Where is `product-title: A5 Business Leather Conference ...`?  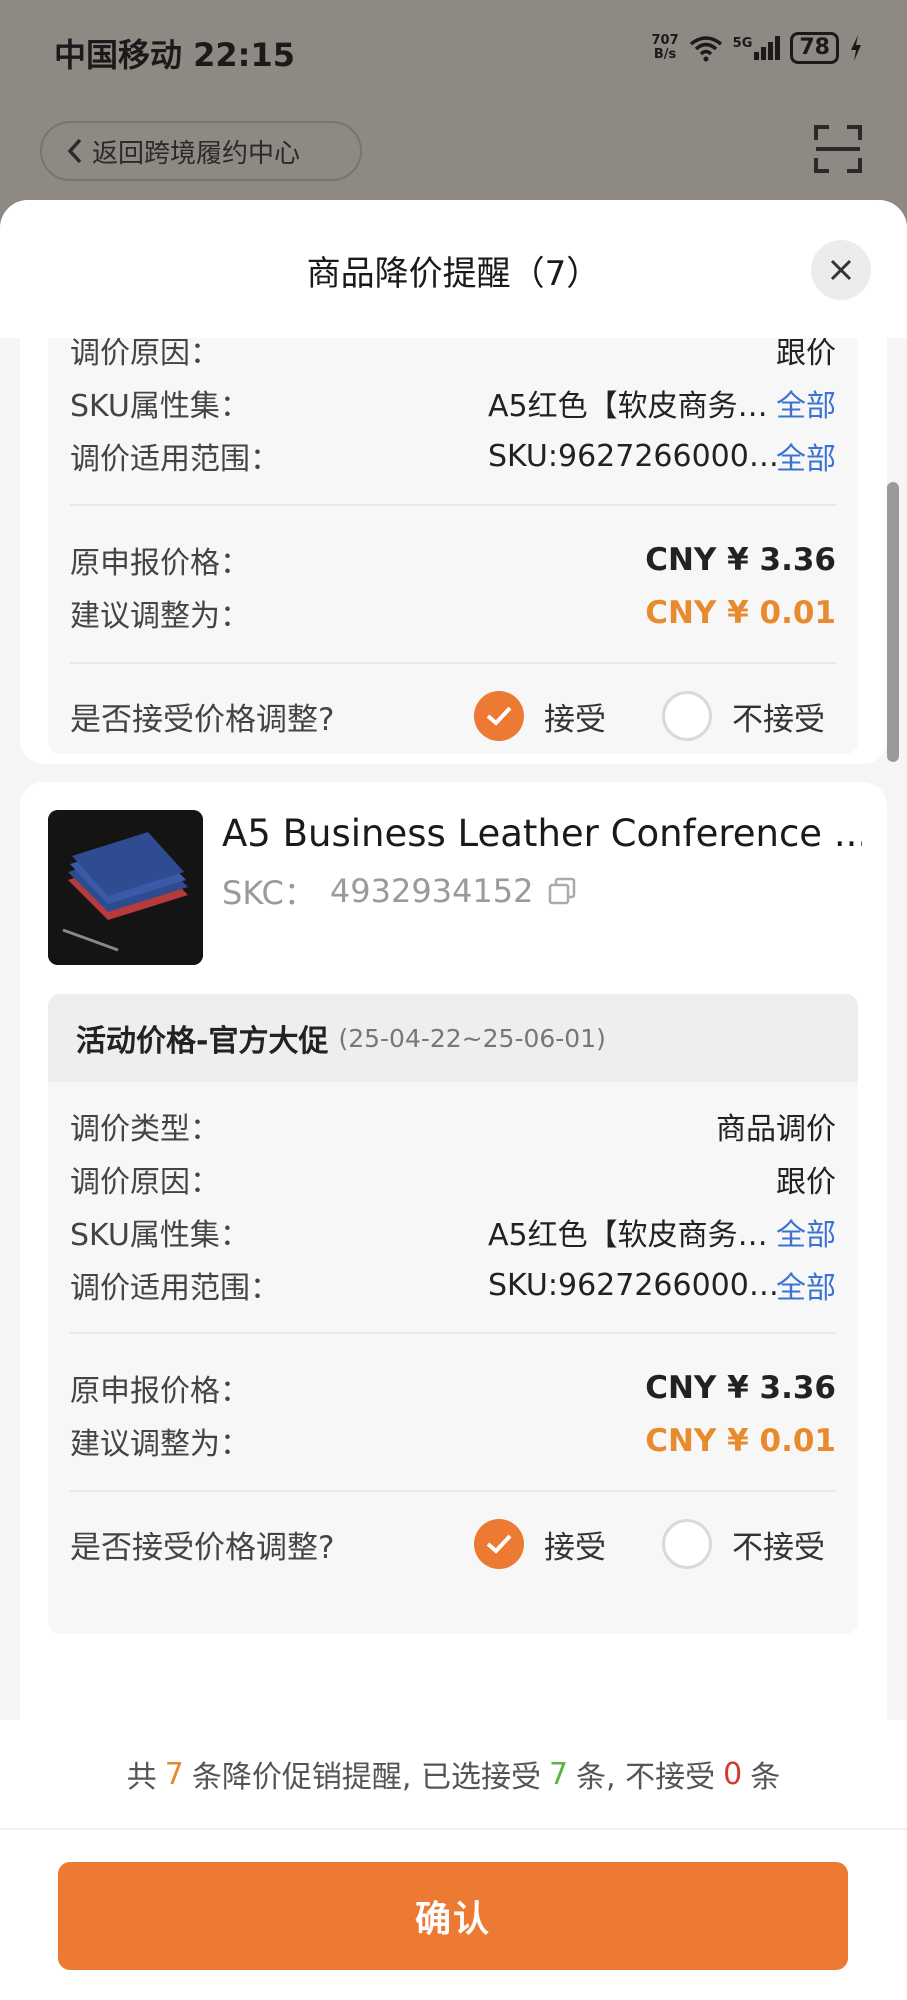 product-title: A5 Business Leather Conference ... is located at coordinates (542, 833).